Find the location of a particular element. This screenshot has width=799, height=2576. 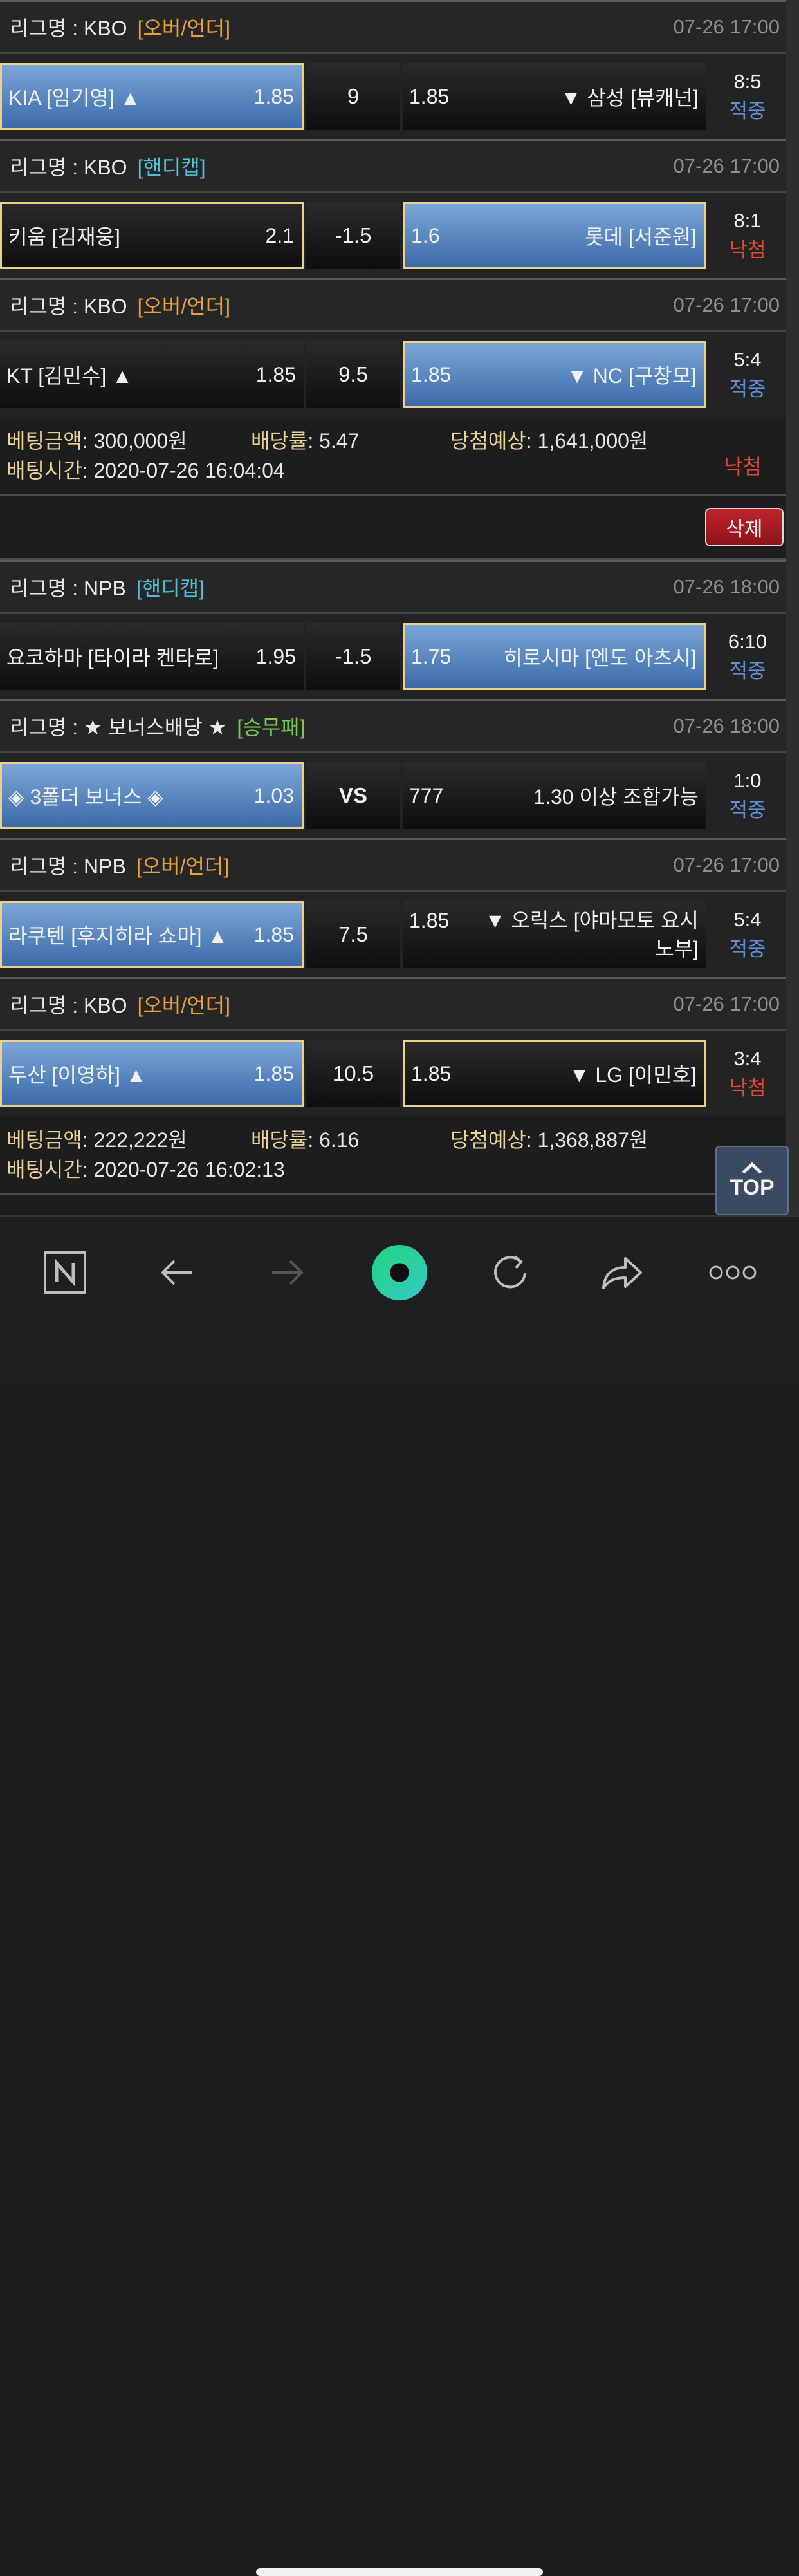

away-team-pick: 1.85 ▼ 오릭스 [야마모토 요시노부] is located at coordinates (554, 934).